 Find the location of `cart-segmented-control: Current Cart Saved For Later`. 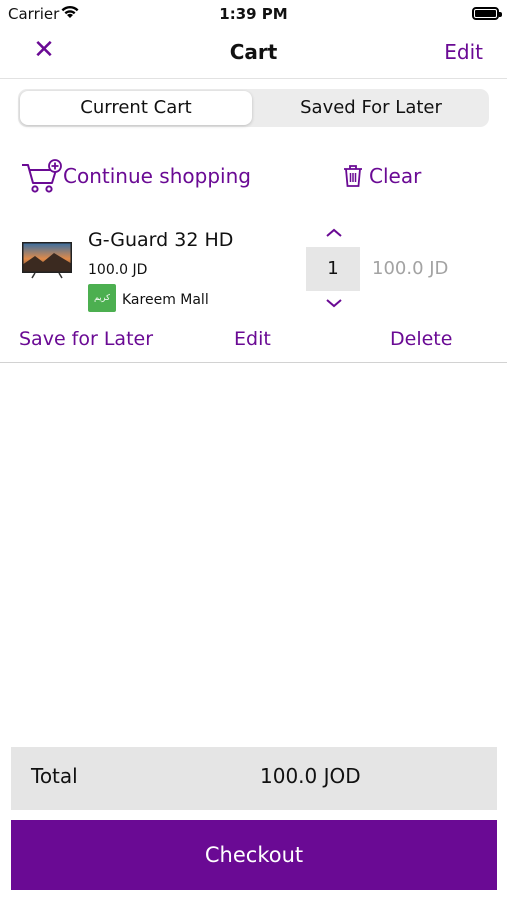

cart-segmented-control: Current Cart Saved For Later is located at coordinates (253, 108).